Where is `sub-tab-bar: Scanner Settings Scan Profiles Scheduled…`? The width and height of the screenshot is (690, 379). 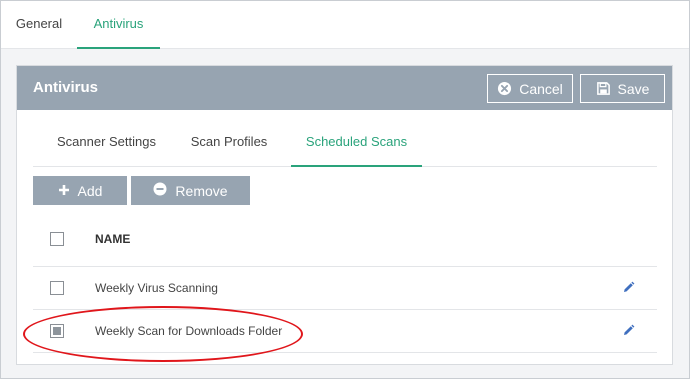 sub-tab-bar: Scanner Settings Scan Profiles Scheduled… is located at coordinates (345, 141).